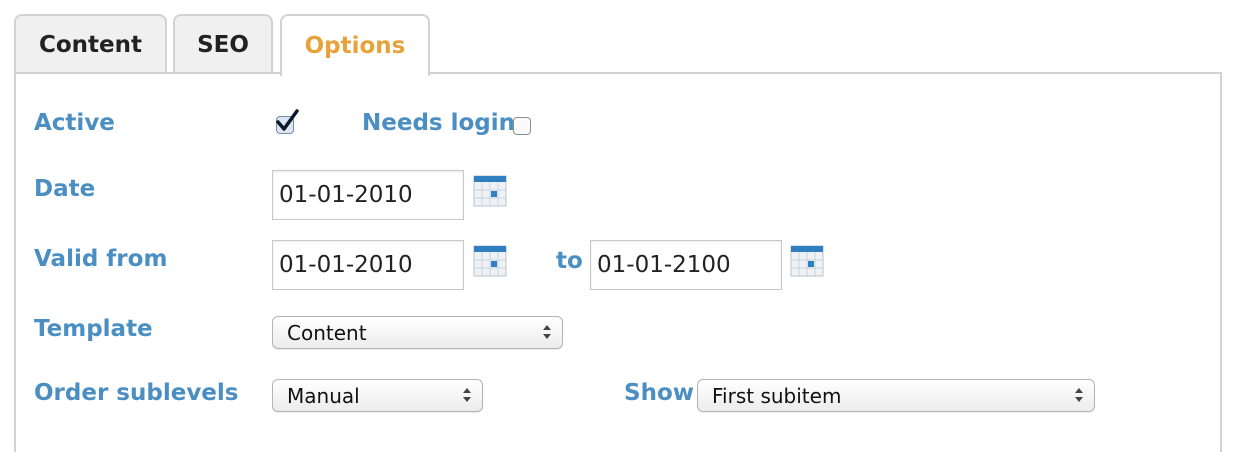 The image size is (1238, 452). I want to click on template-label: Template, so click(93, 329).